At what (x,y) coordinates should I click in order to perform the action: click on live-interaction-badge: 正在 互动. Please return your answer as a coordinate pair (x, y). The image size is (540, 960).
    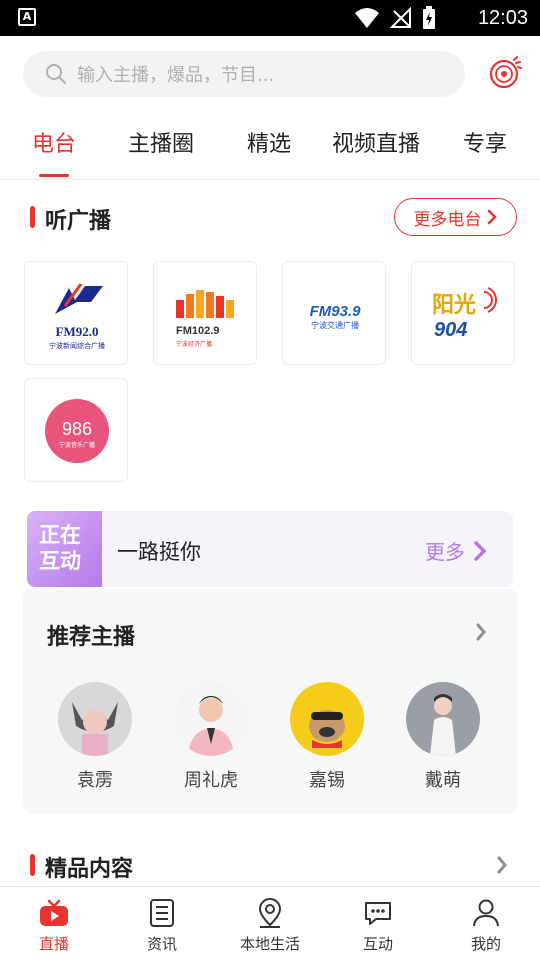
    Looking at the image, I should click on (64, 549).